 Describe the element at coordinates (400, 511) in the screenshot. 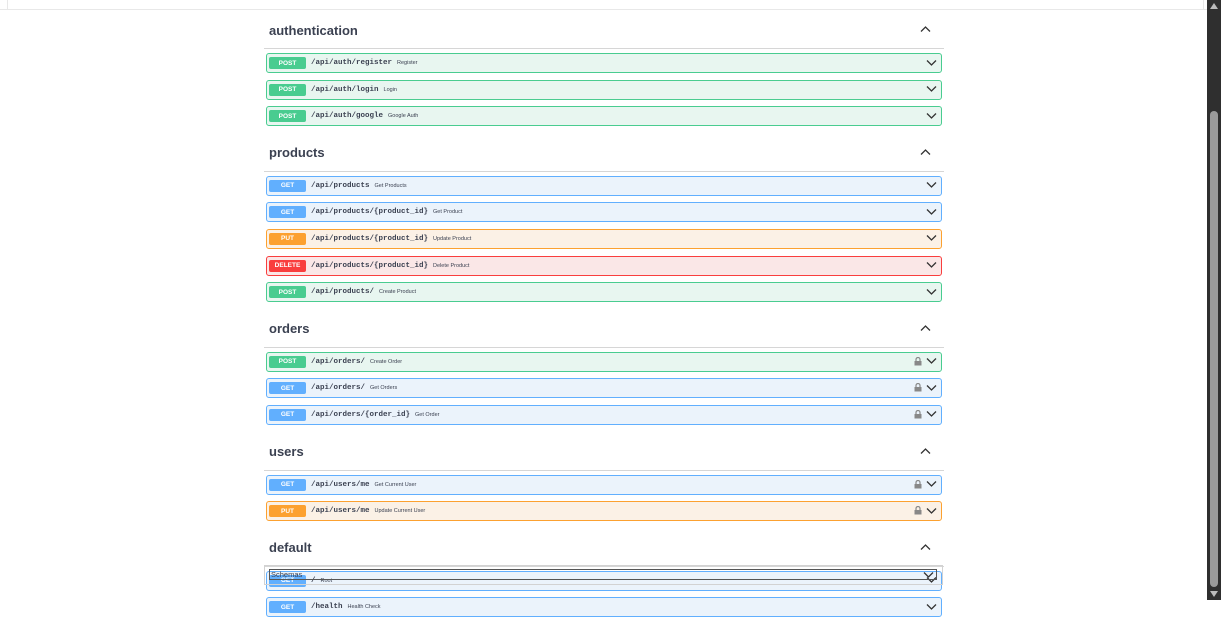

I see `endpoint-summary: Update Current User` at that location.